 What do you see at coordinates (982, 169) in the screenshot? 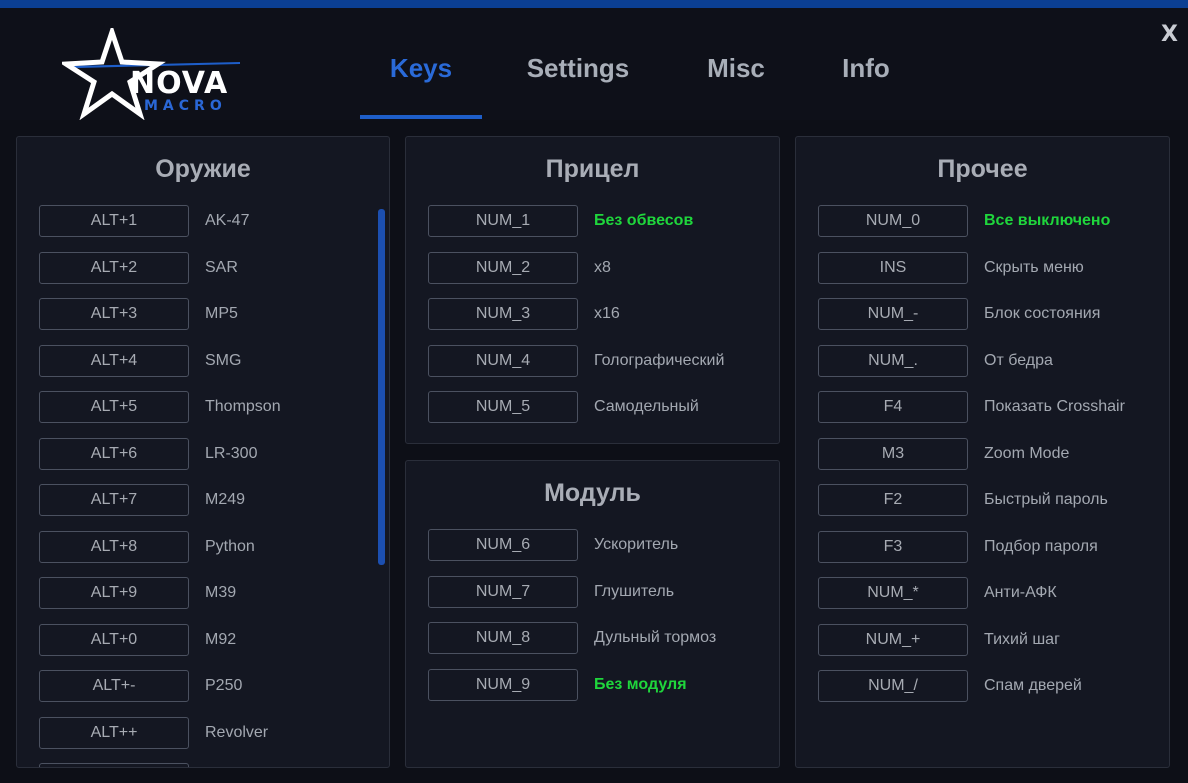
I see `other-panel-title: Прочее` at bounding box center [982, 169].